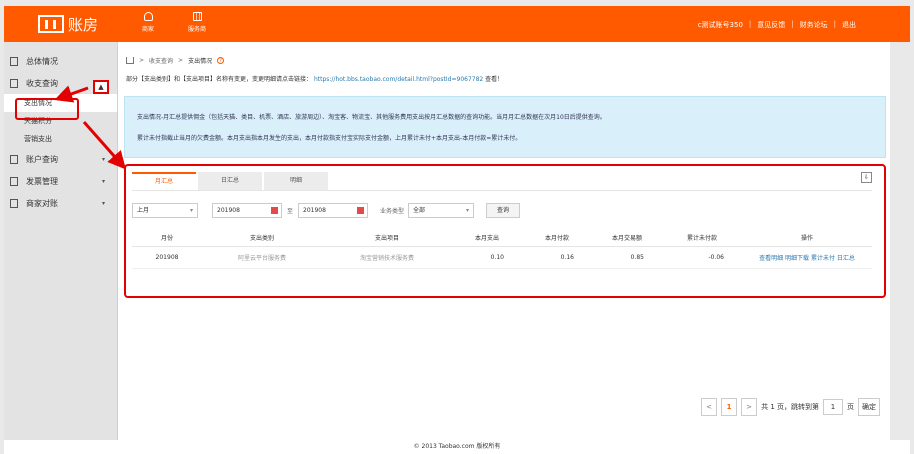 This screenshot has width=914, height=454. Describe the element at coordinates (14, 181) in the screenshot. I see `invoice-icon` at that location.